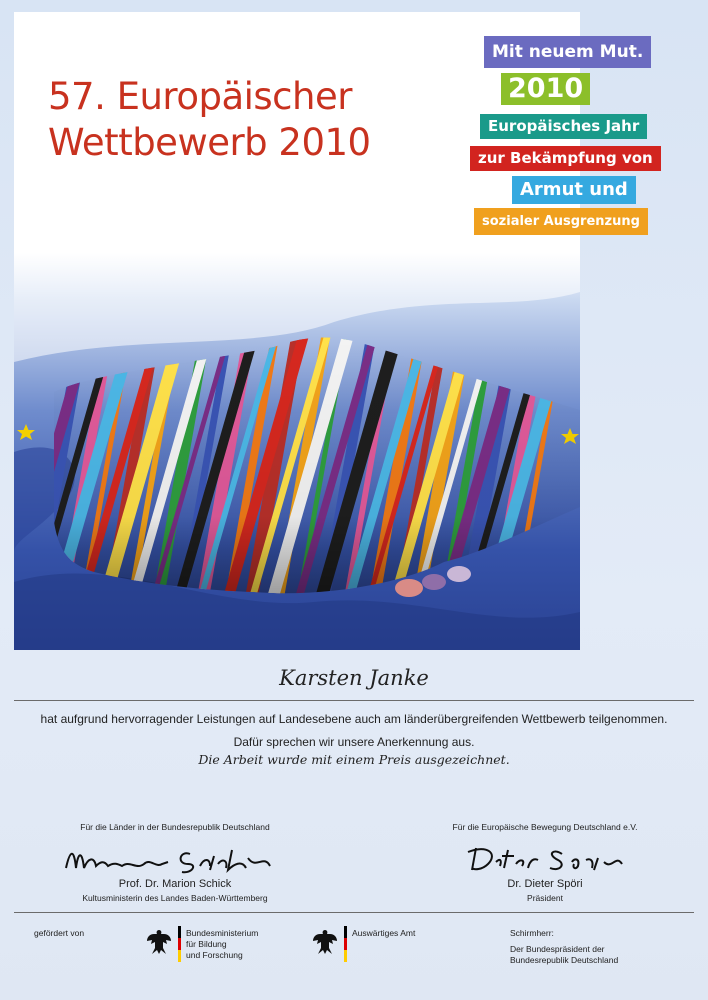  Describe the element at coordinates (568, 52) in the screenshot. I see `campaign-tag-1: Mit neuem Mut.` at that location.